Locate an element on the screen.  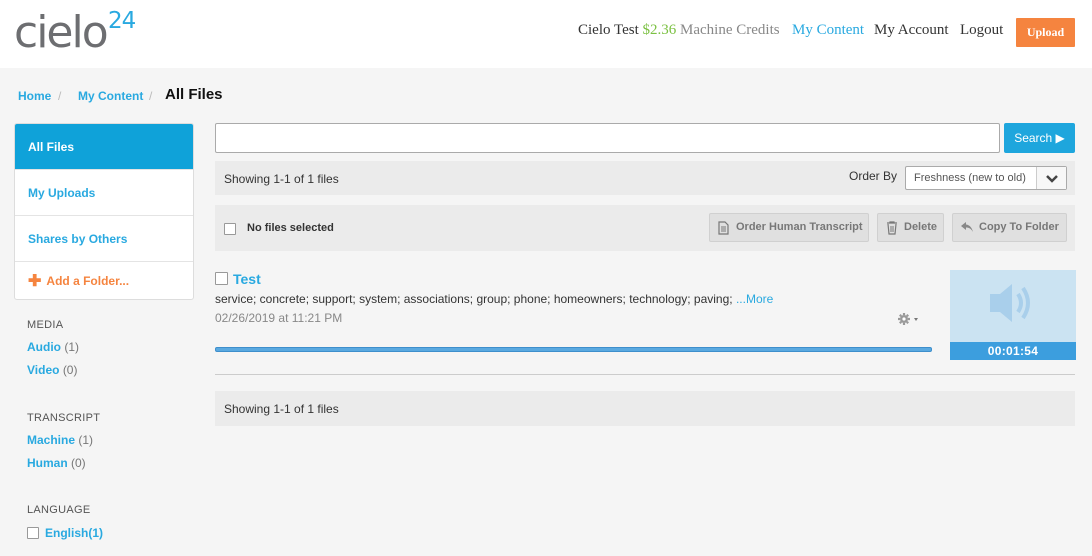
breadcrumb-current: All Files is located at coordinates (194, 94).